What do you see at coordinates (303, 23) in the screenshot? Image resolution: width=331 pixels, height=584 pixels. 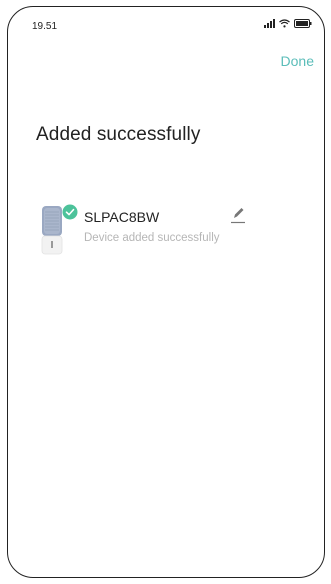 I see `battery-icon` at bounding box center [303, 23].